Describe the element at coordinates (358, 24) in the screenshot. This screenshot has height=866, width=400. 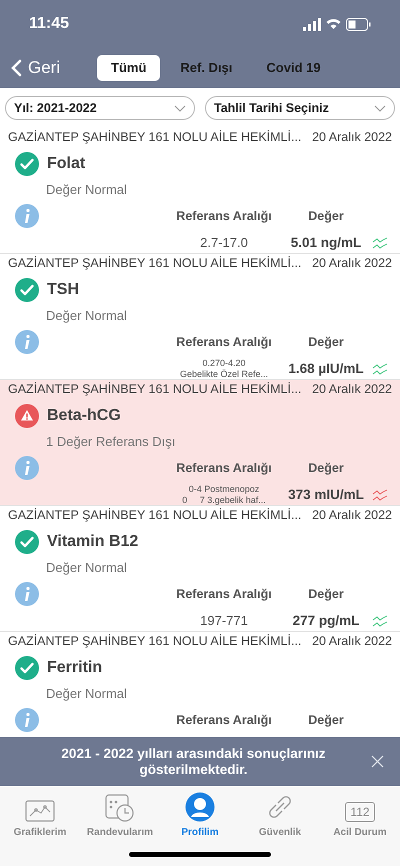
I see `battery-icon` at that location.